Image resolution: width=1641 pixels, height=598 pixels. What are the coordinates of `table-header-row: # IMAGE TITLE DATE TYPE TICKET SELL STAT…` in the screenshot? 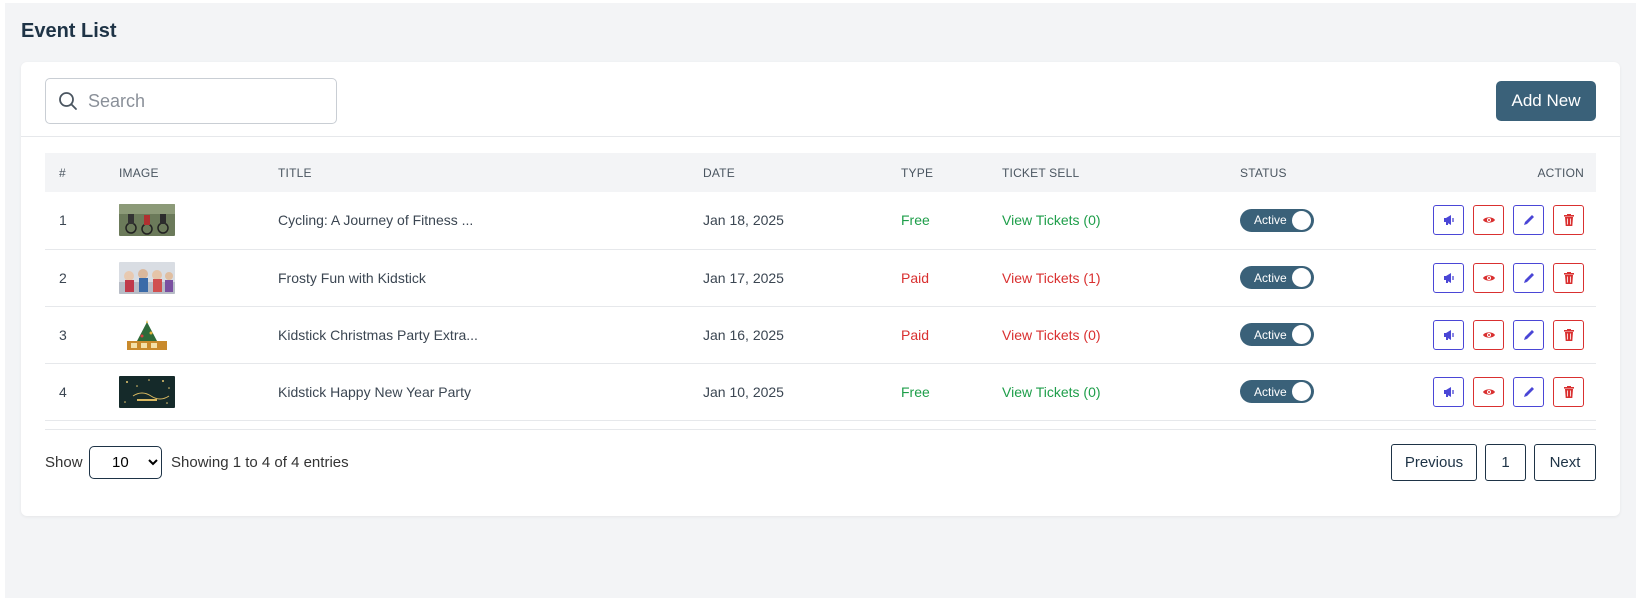 It's located at (820, 172).